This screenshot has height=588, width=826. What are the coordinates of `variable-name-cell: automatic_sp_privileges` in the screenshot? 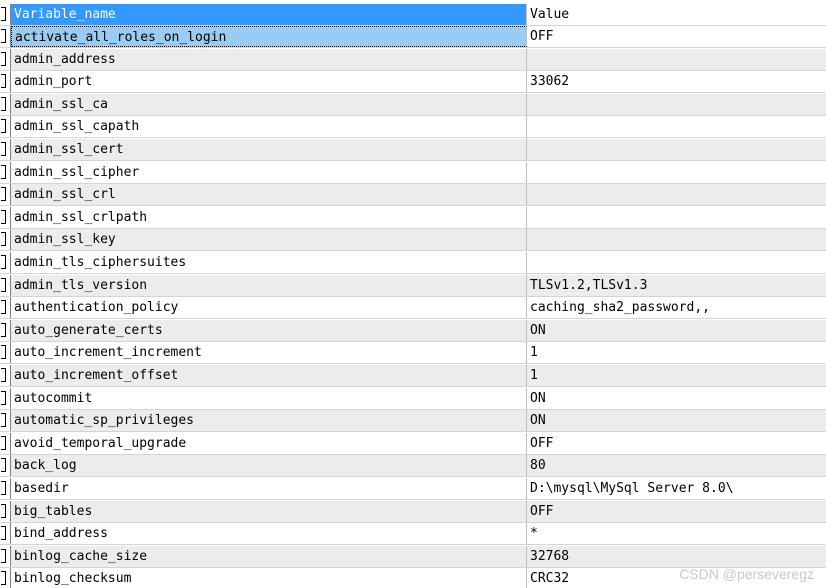 It's located at (269, 420).